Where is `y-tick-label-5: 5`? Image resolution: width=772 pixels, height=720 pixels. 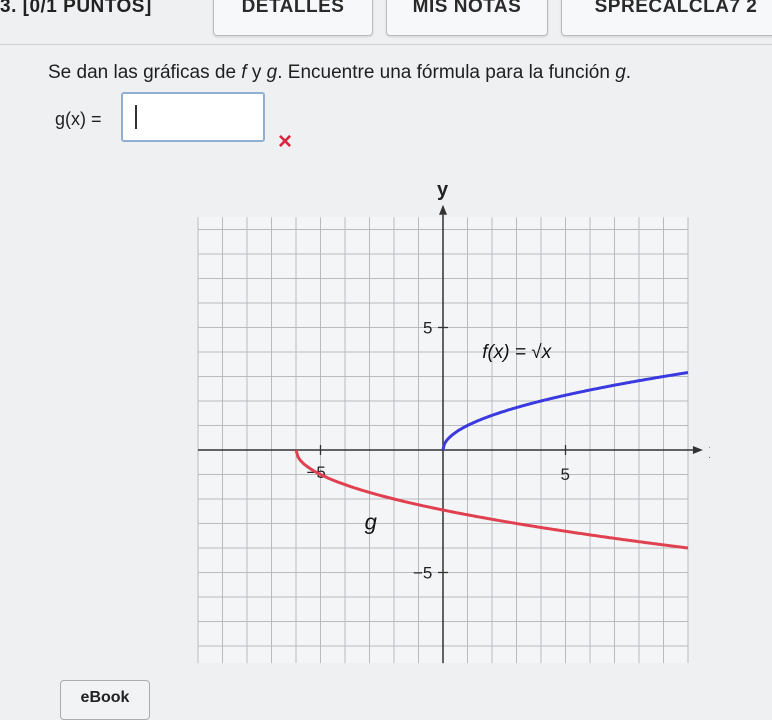
y-tick-label-5: 5 is located at coordinates (427, 328).